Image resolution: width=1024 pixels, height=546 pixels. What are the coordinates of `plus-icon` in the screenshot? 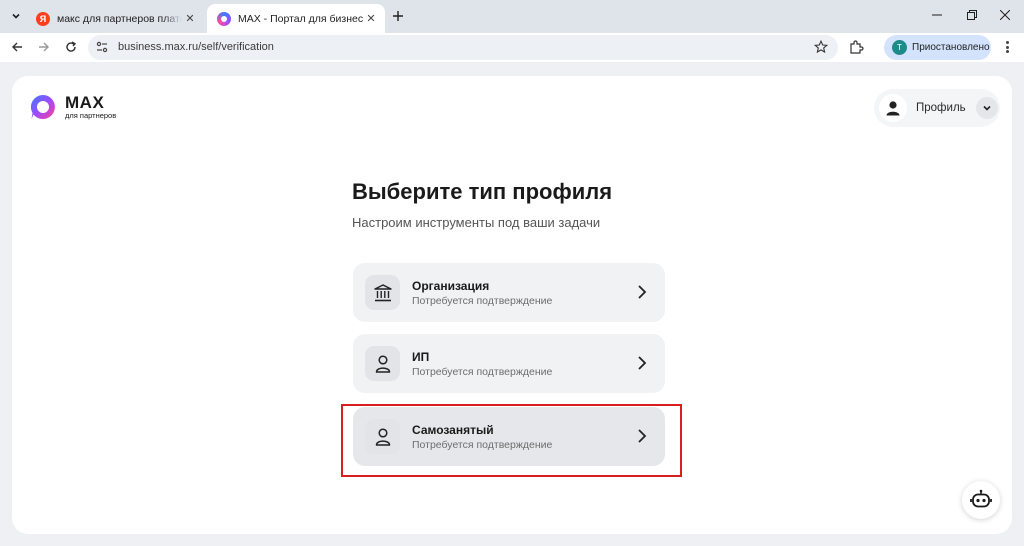 It's located at (398, 16).